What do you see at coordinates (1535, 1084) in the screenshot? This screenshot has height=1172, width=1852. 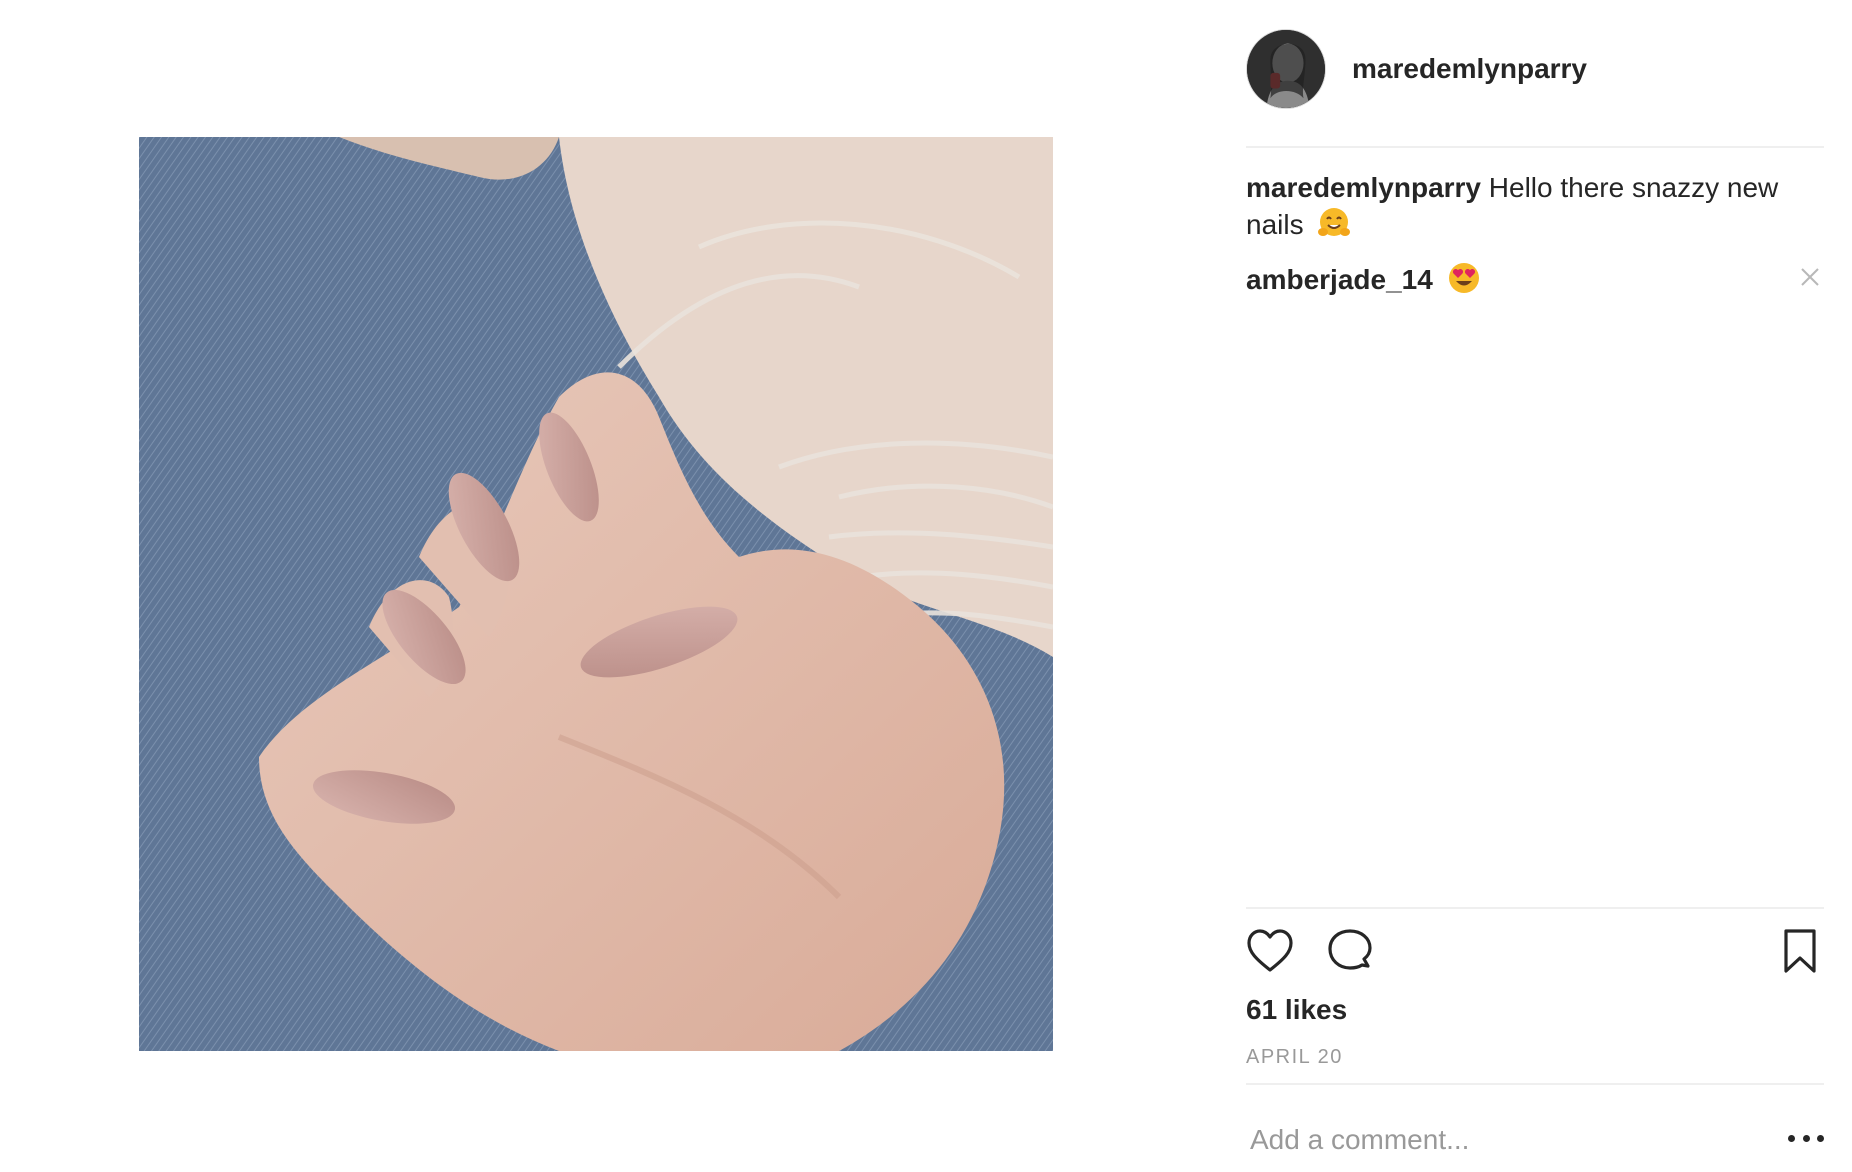 I see `comment-divider` at bounding box center [1535, 1084].